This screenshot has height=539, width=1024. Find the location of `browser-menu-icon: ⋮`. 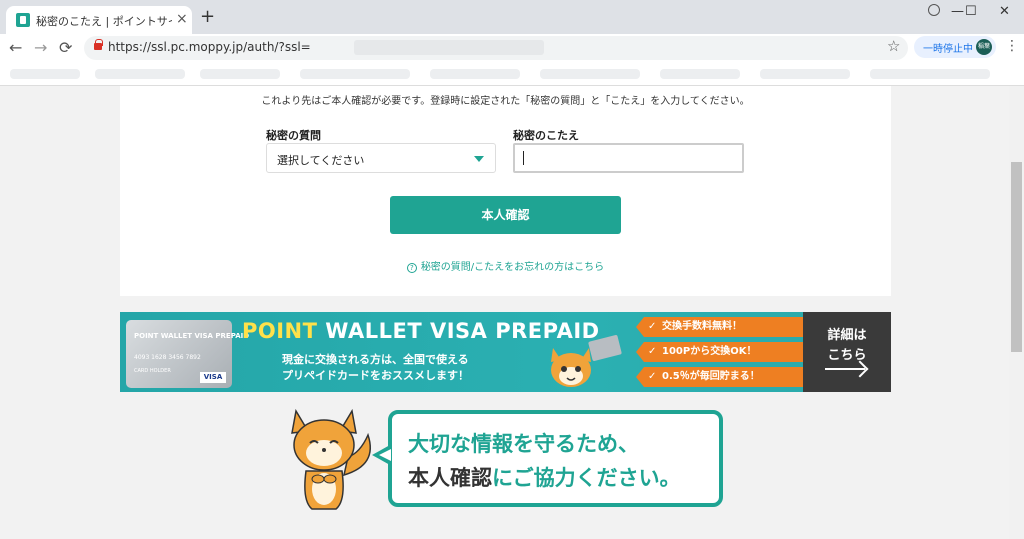

browser-menu-icon: ⋮ is located at coordinates (1012, 46).